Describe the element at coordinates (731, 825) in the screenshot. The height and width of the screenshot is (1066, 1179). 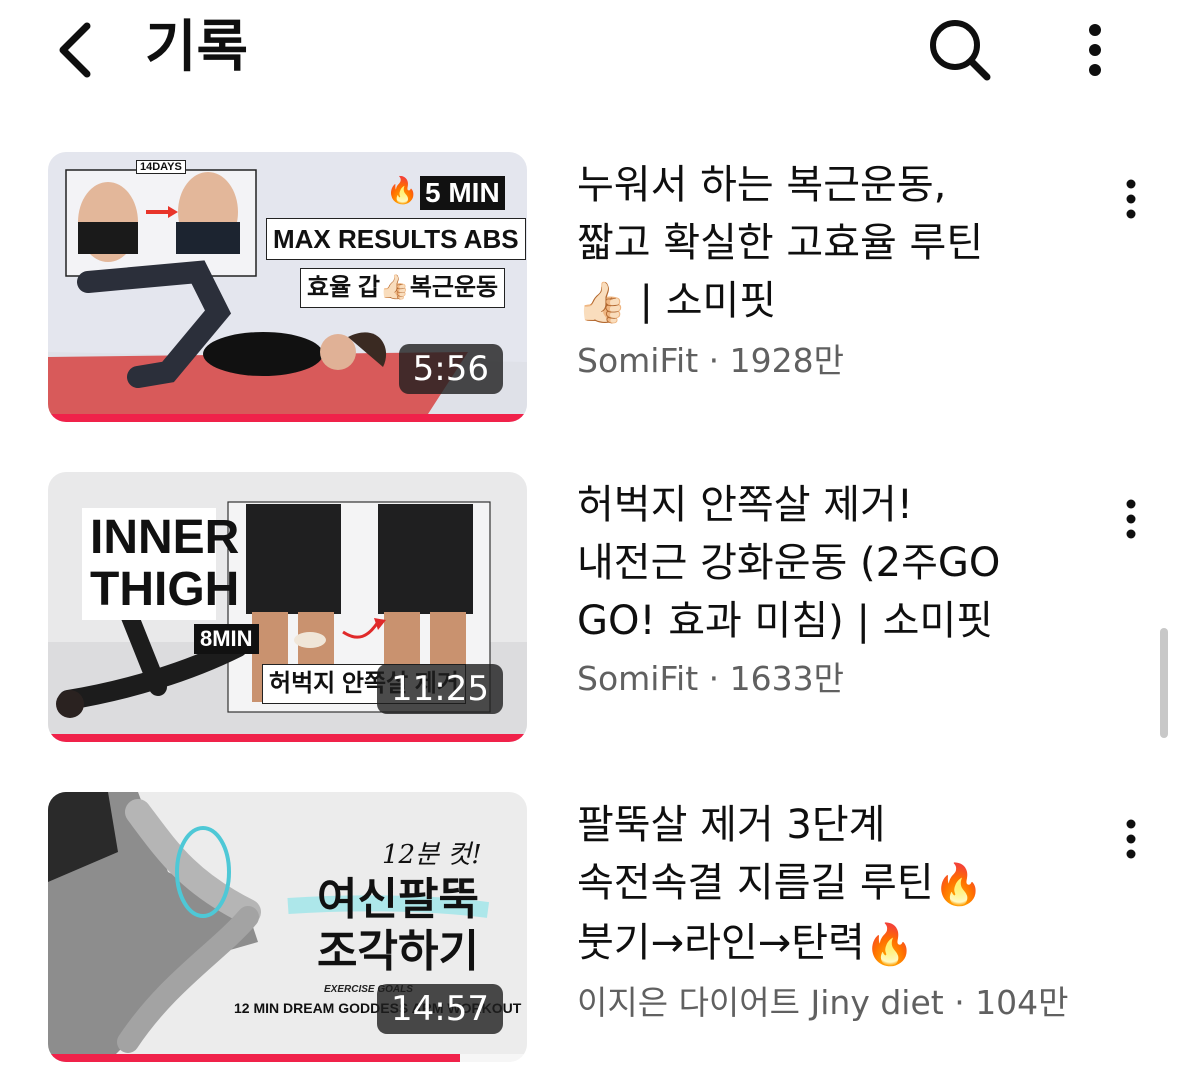
I see `video-title-line: 팔뚝살 제거 3단계` at that location.